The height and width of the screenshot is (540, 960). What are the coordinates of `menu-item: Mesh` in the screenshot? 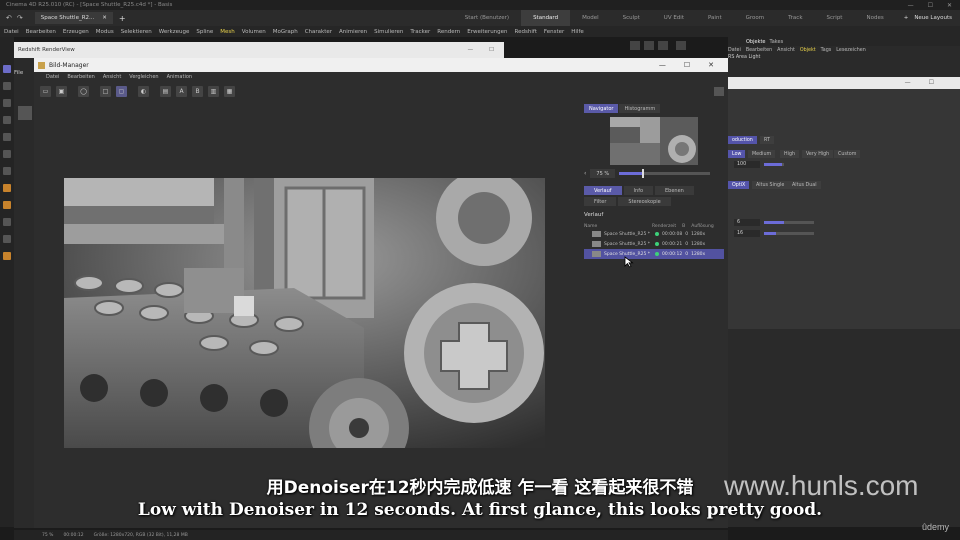 It's located at (227, 32).